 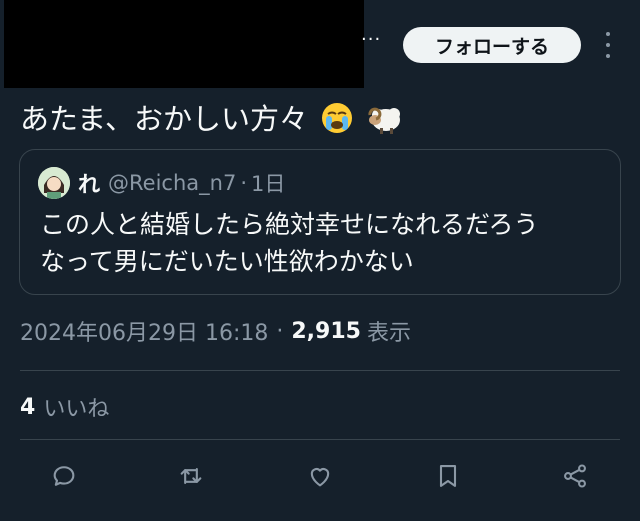 What do you see at coordinates (184, 44) in the screenshot?
I see `redacted-user-info` at bounding box center [184, 44].